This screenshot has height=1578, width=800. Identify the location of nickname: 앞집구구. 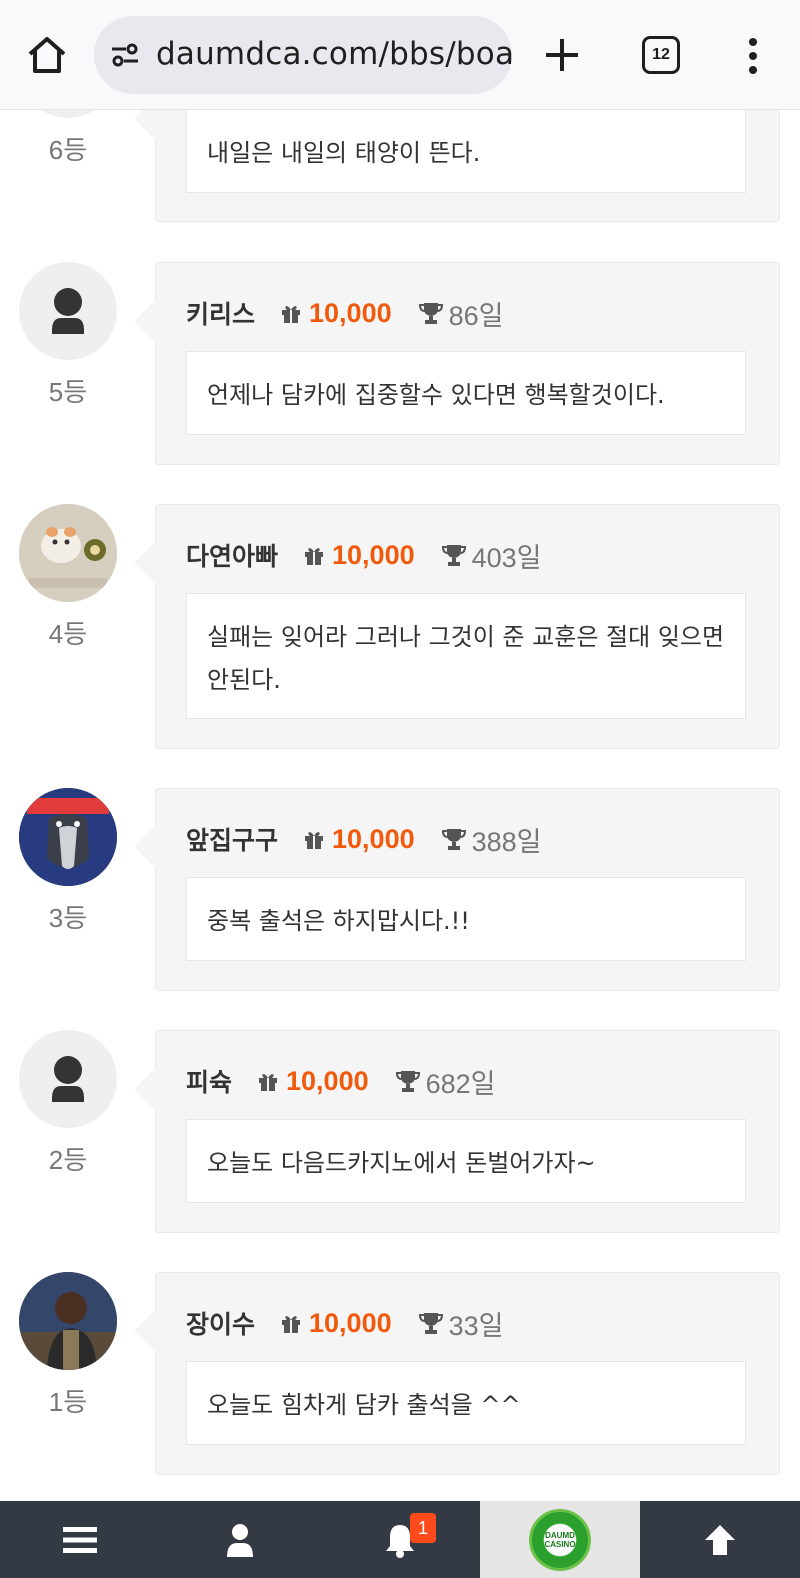
(232, 839).